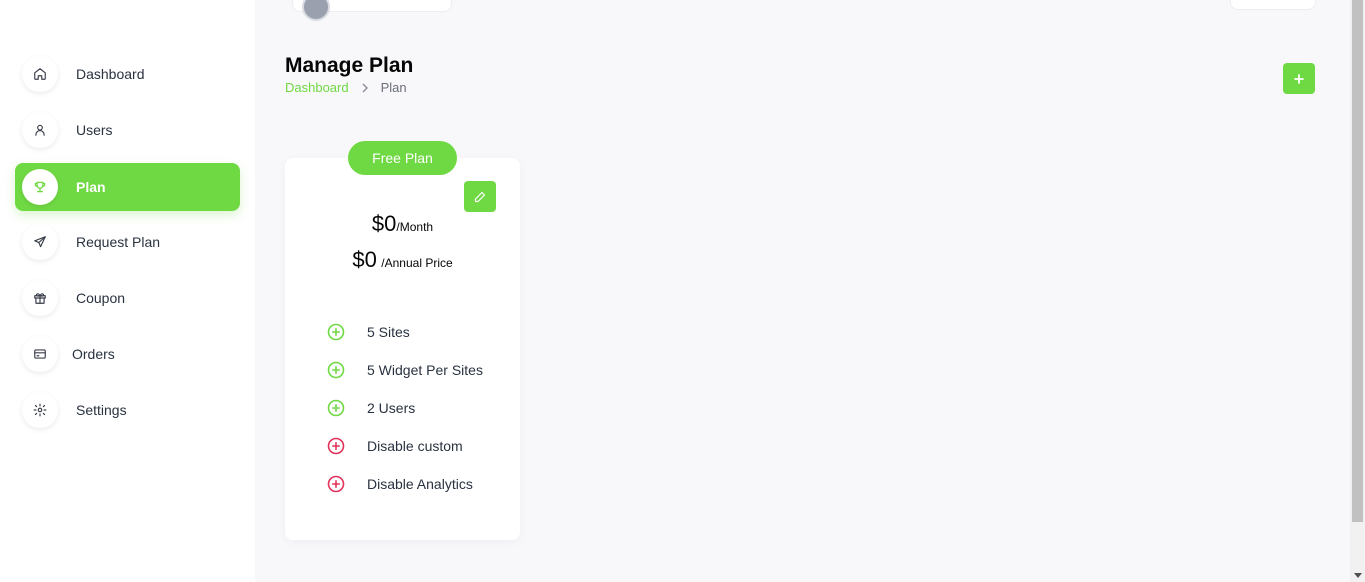  I want to click on feature-label: 5 Widget Per Sites, so click(425, 370).